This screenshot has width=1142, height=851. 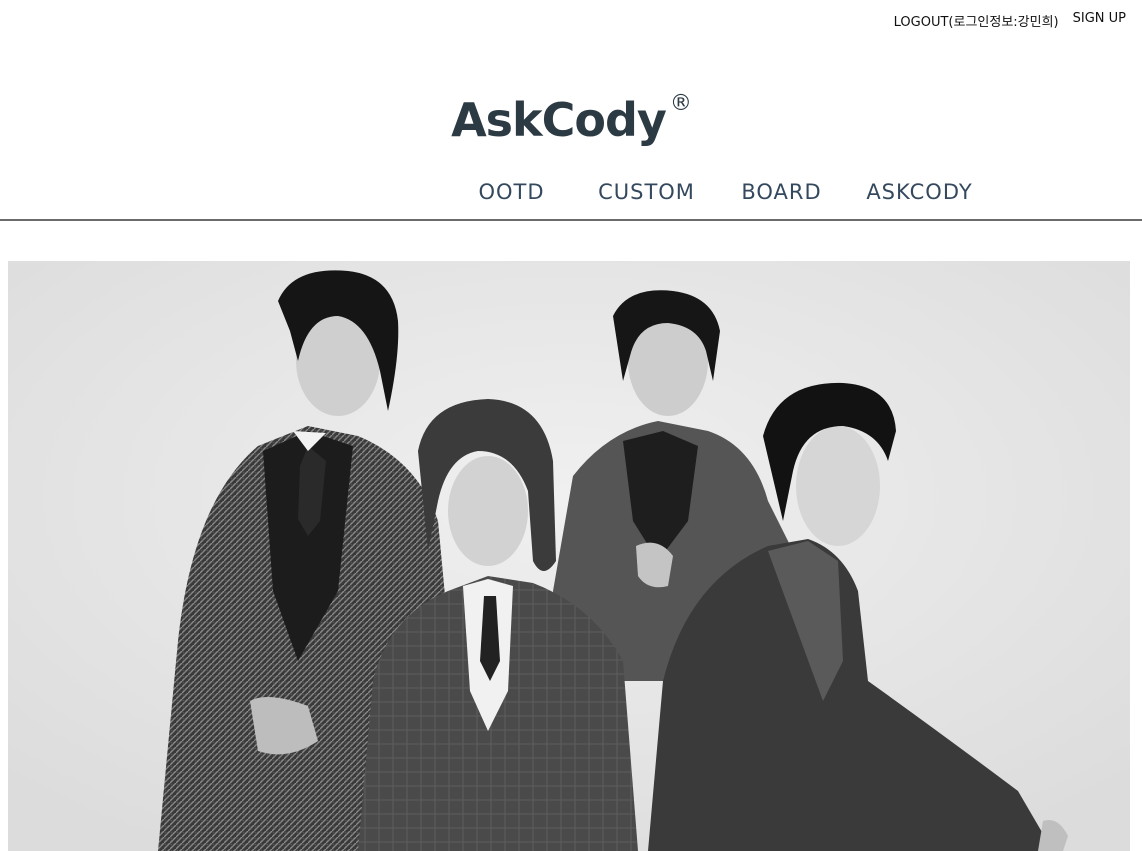 I want to click on nav-item-custom: CUSTOM, so click(x=647, y=192).